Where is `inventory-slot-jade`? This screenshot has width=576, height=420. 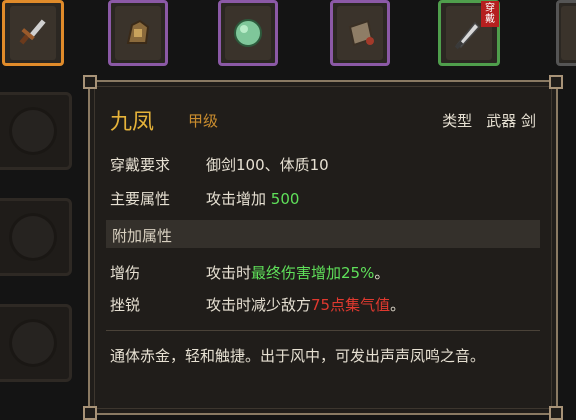
inventory-slot-jade is located at coordinates (248, 33).